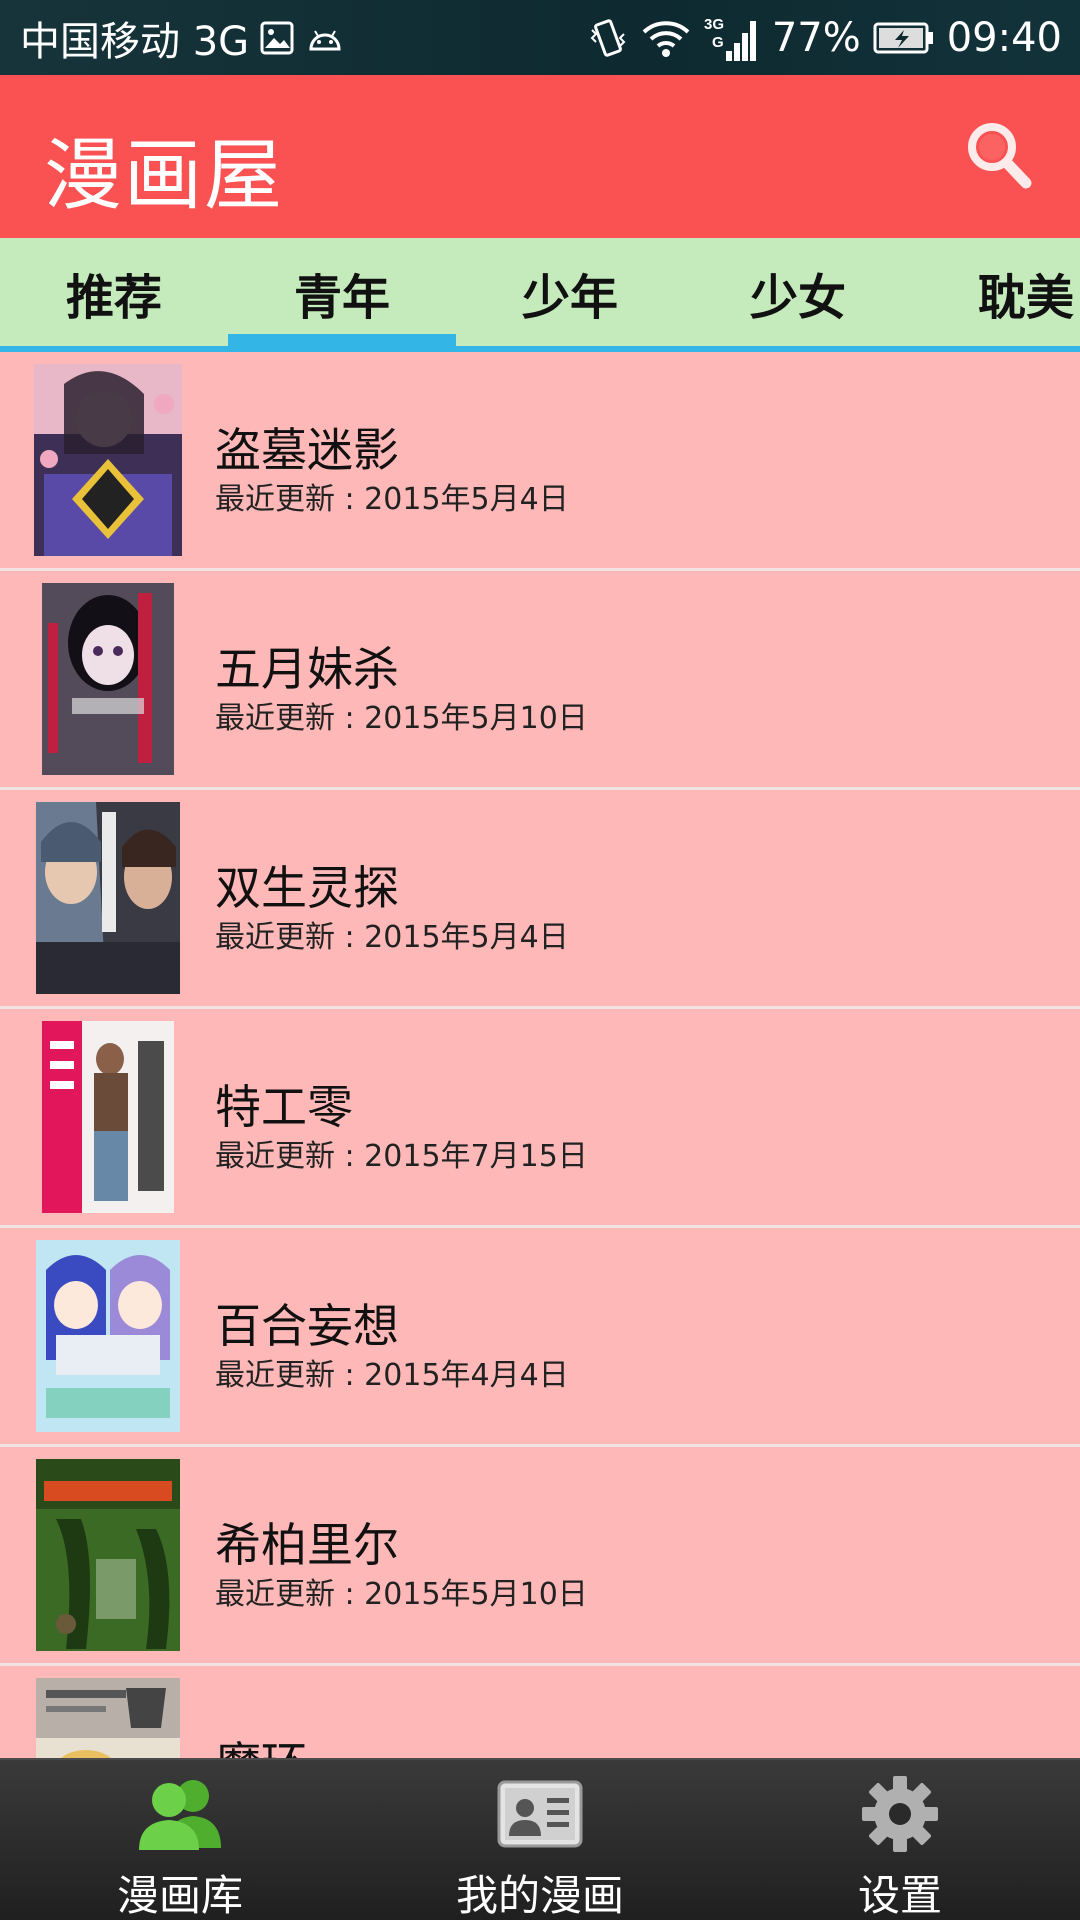 Image resolution: width=1080 pixels, height=1920 pixels. Describe the element at coordinates (540, 461) in the screenshot. I see `list-item: 盗墓迷影 最近更新 : 2015年5月4日` at that location.